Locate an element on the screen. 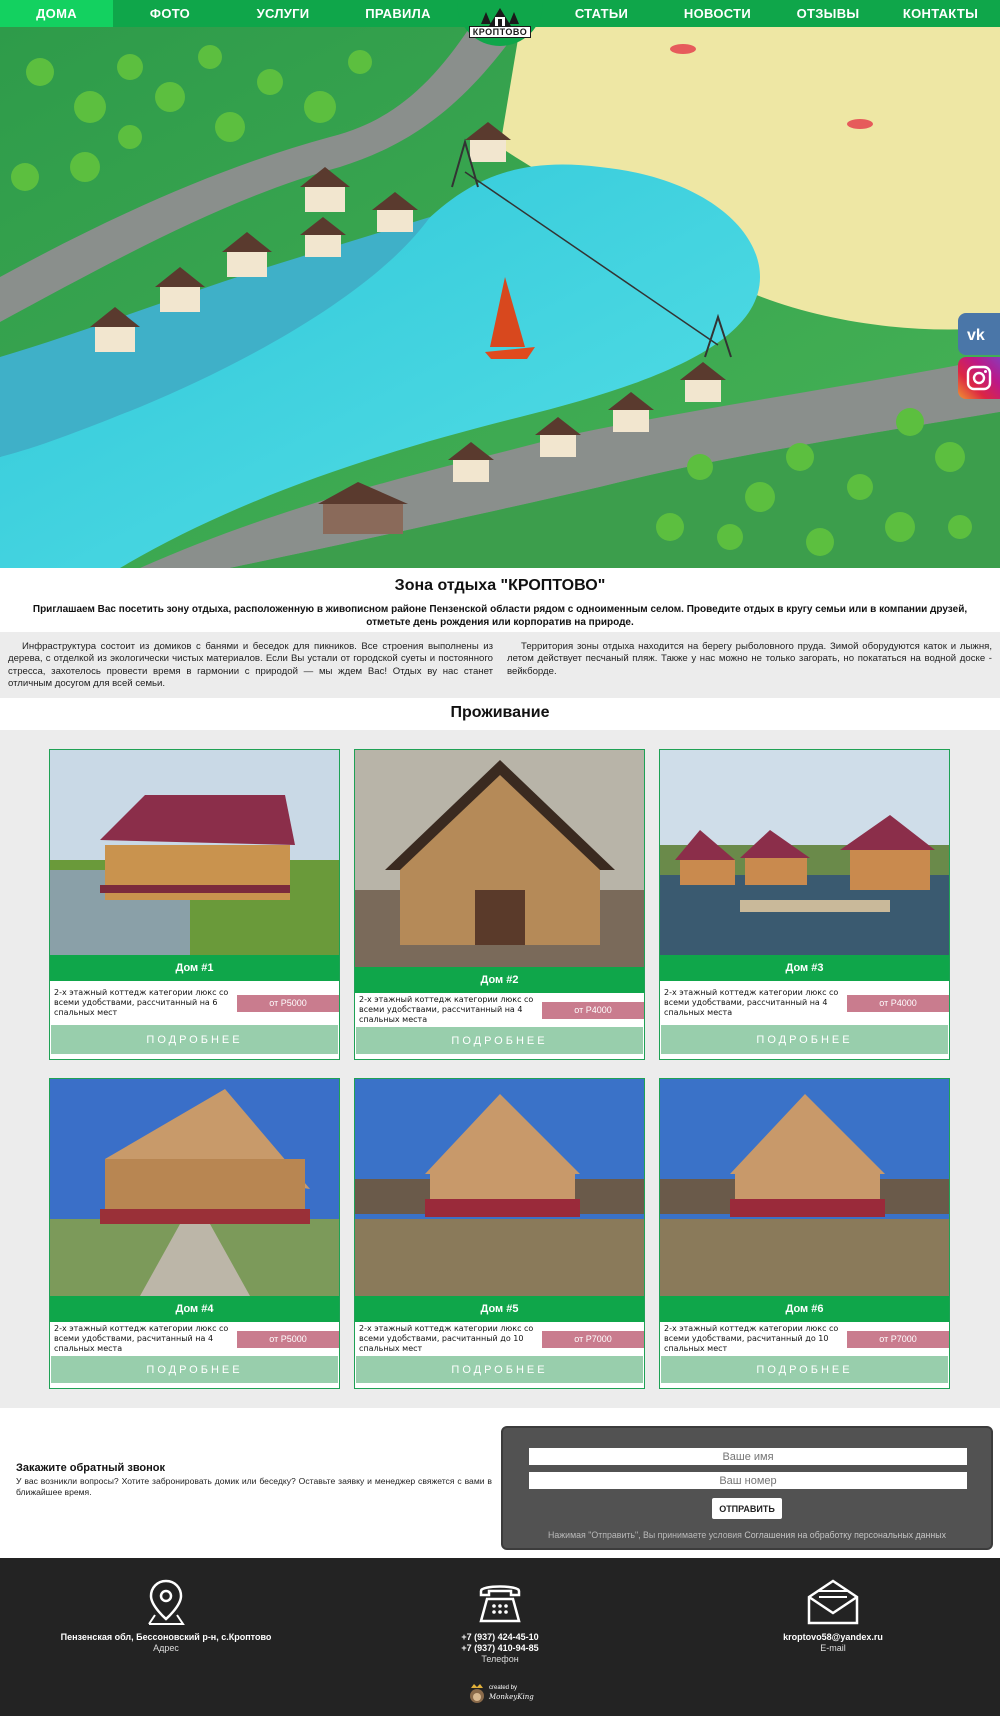  house-name: Дом #5 is located at coordinates (499, 1309).